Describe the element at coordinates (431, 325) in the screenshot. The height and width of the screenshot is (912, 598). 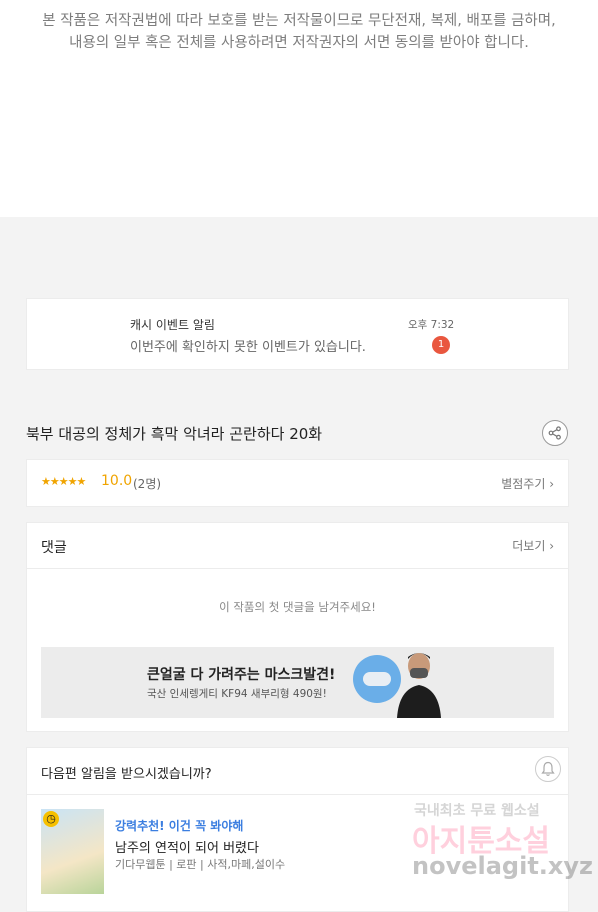
I see `notification-time: 오후 7:32` at that location.